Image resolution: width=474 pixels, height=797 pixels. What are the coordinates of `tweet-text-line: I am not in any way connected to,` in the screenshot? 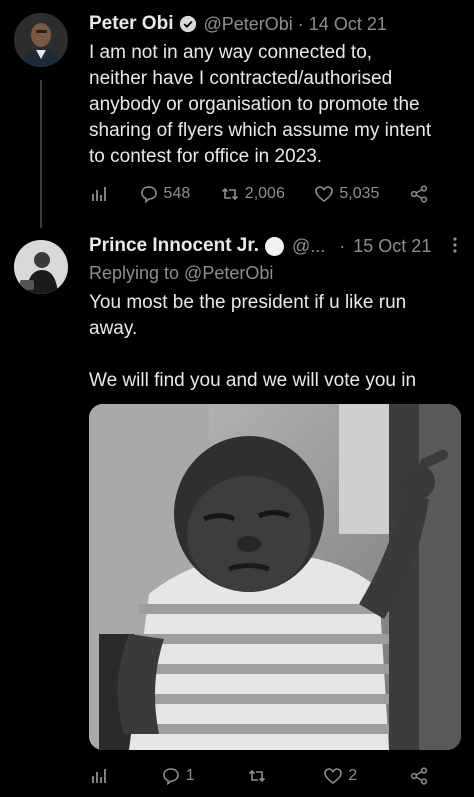 It's located at (231, 52).